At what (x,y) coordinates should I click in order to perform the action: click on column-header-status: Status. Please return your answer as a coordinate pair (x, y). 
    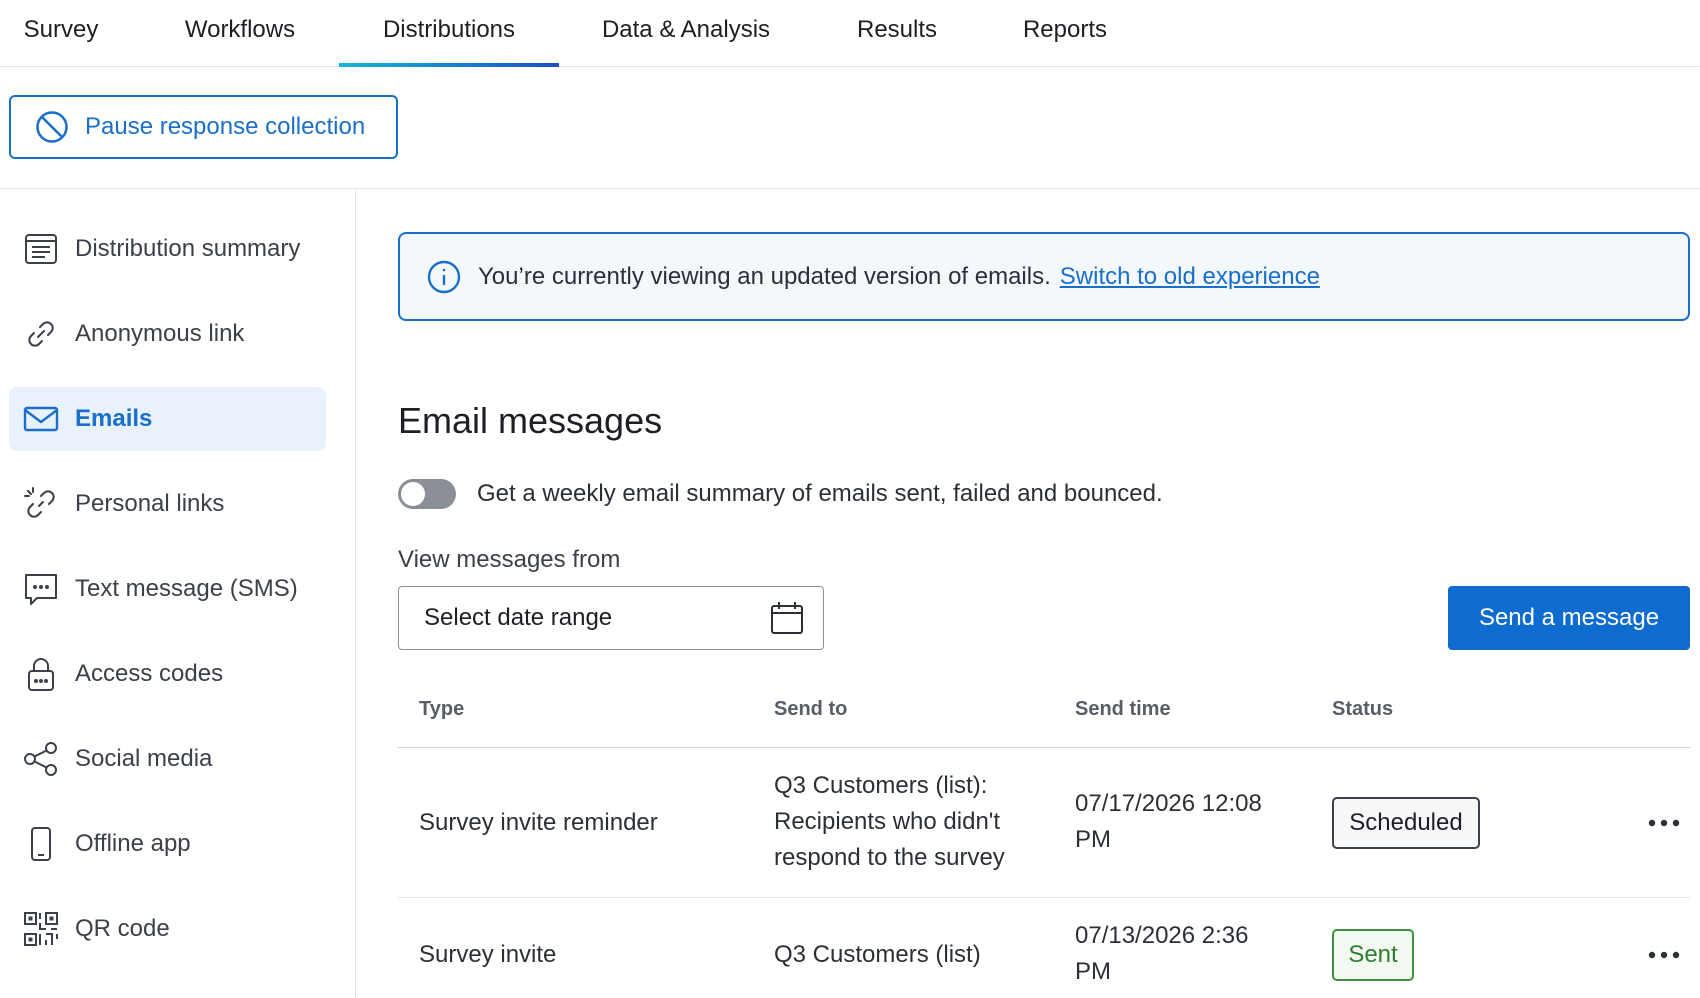
    Looking at the image, I should click on (1362, 709).